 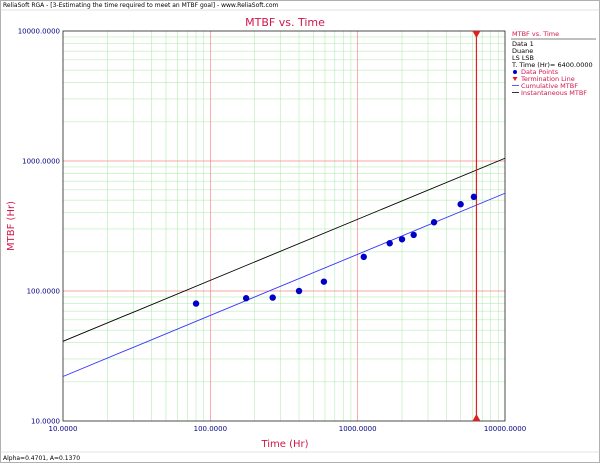 I want to click on x-tick-label: 10000.0000, so click(x=505, y=429).